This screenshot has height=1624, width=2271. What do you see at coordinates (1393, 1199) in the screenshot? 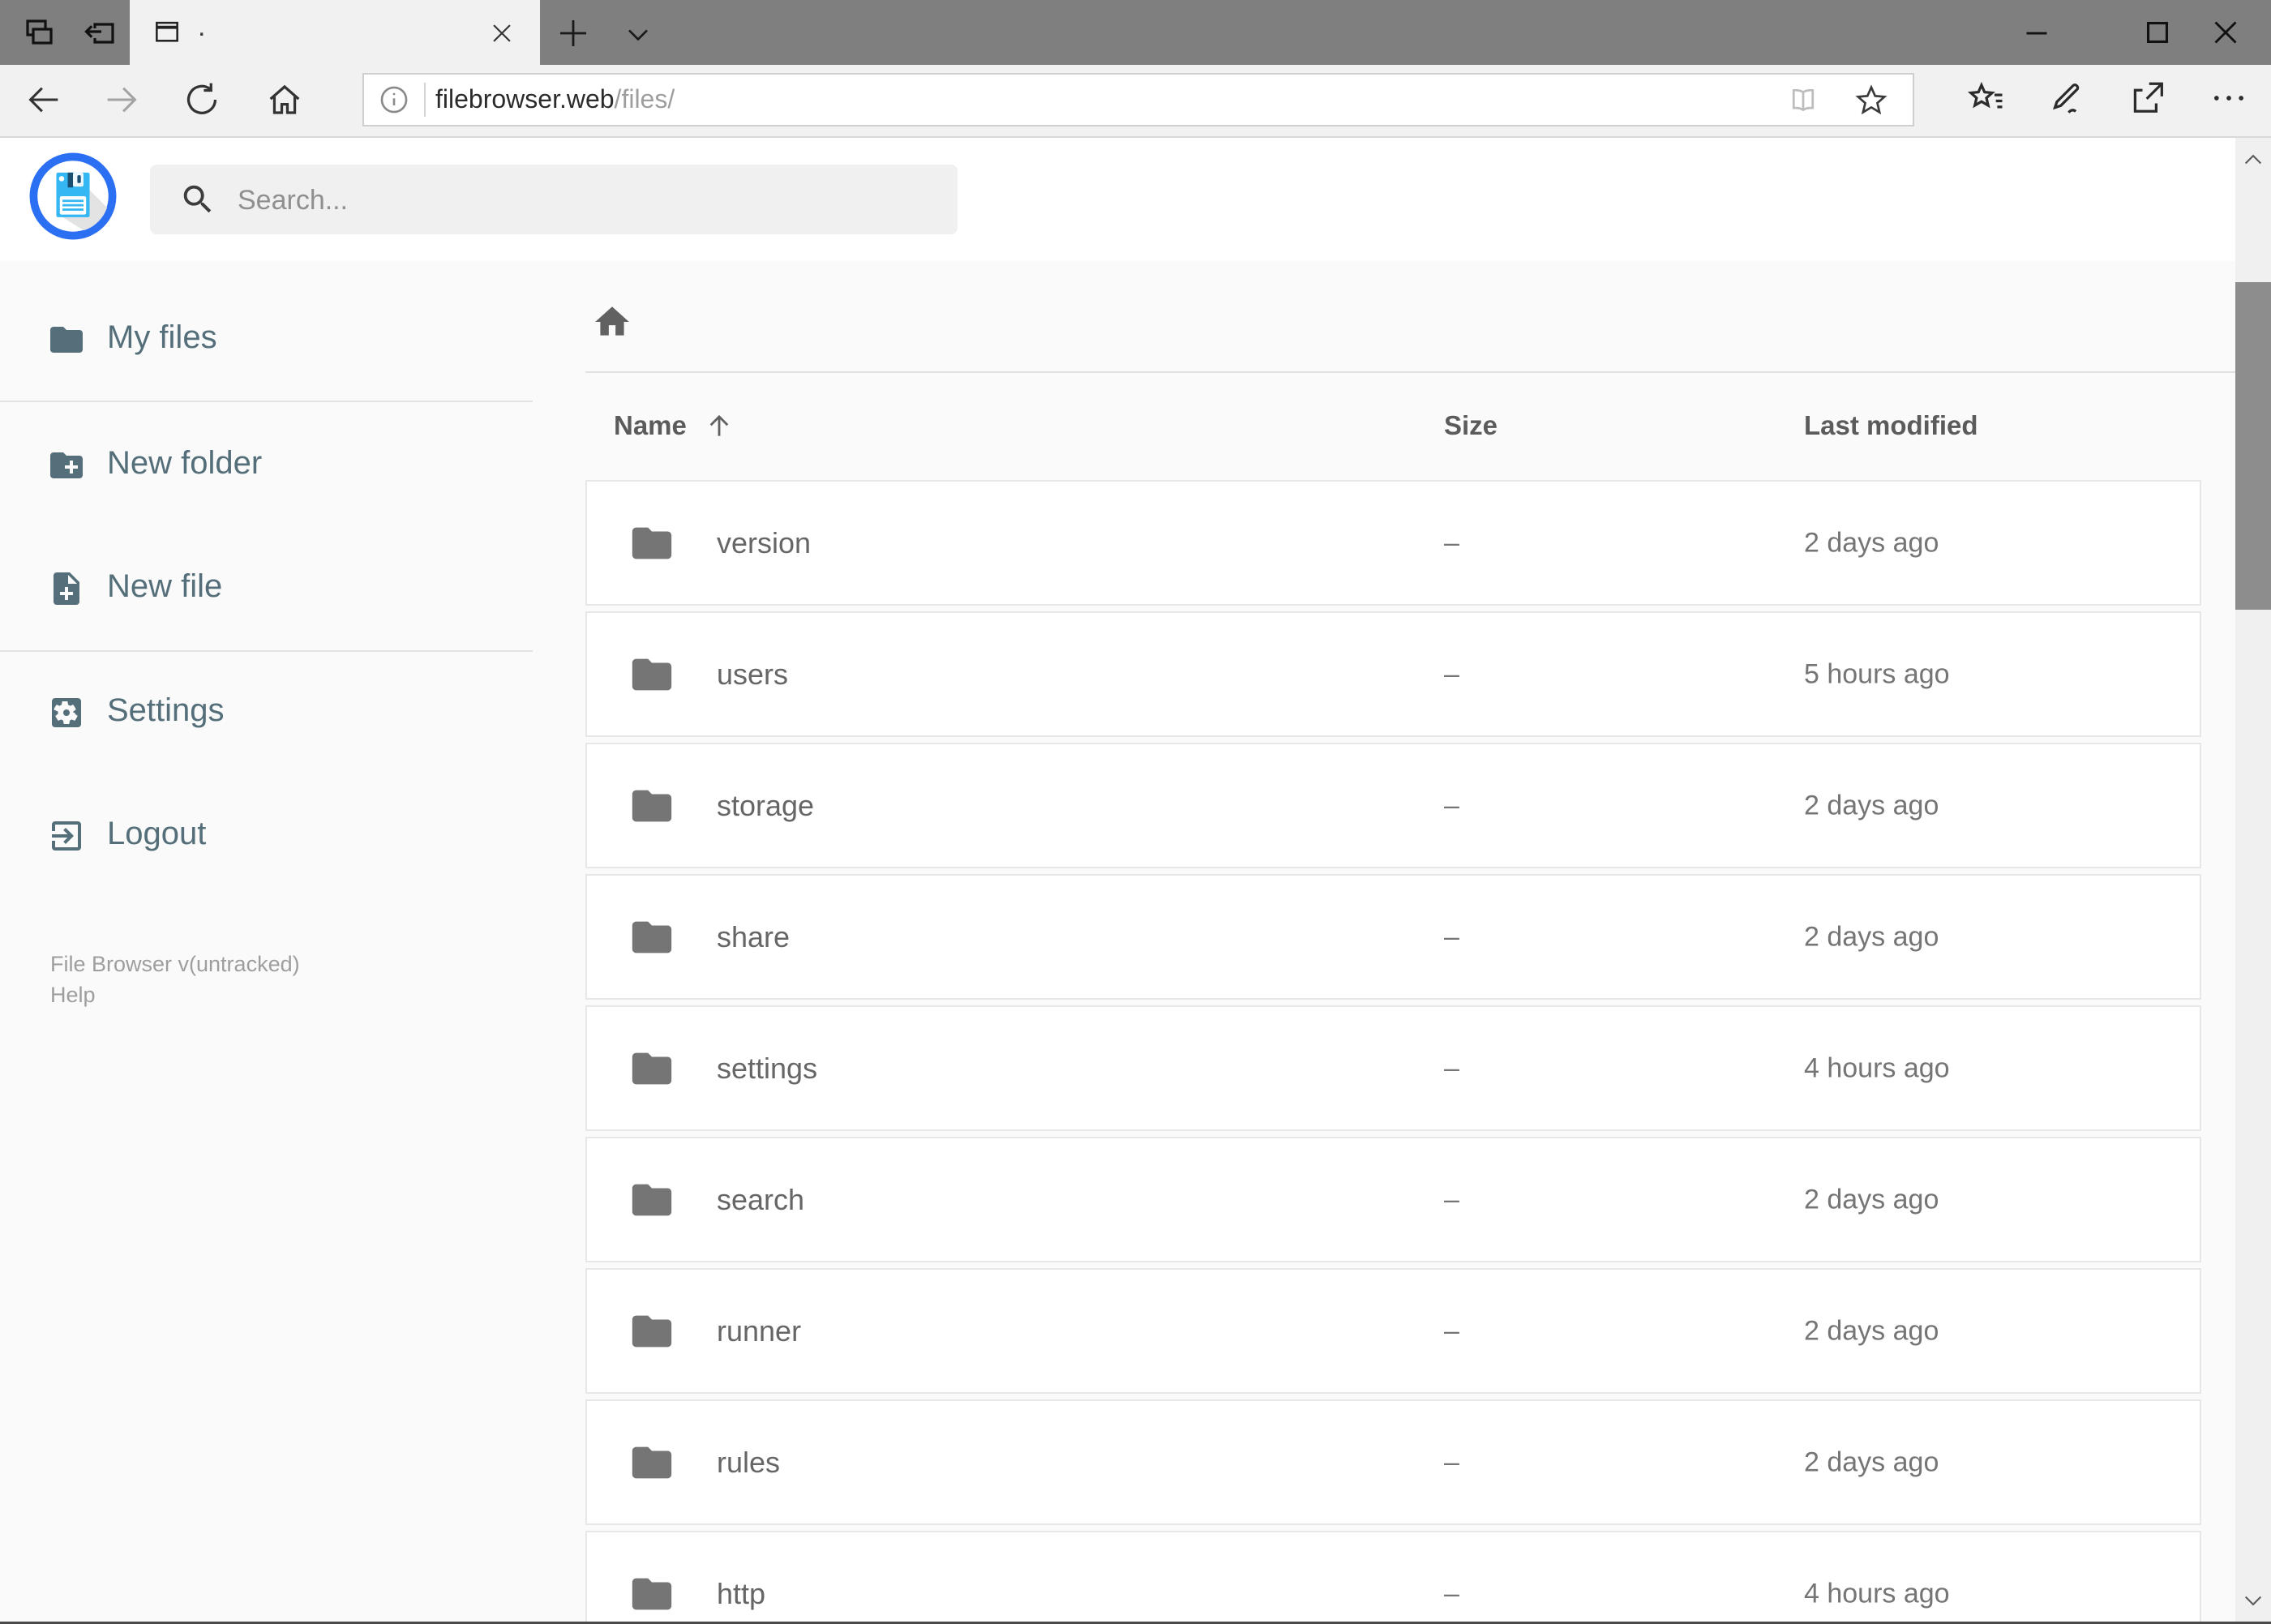
I see `table-row-search: search – 2 days ago` at bounding box center [1393, 1199].